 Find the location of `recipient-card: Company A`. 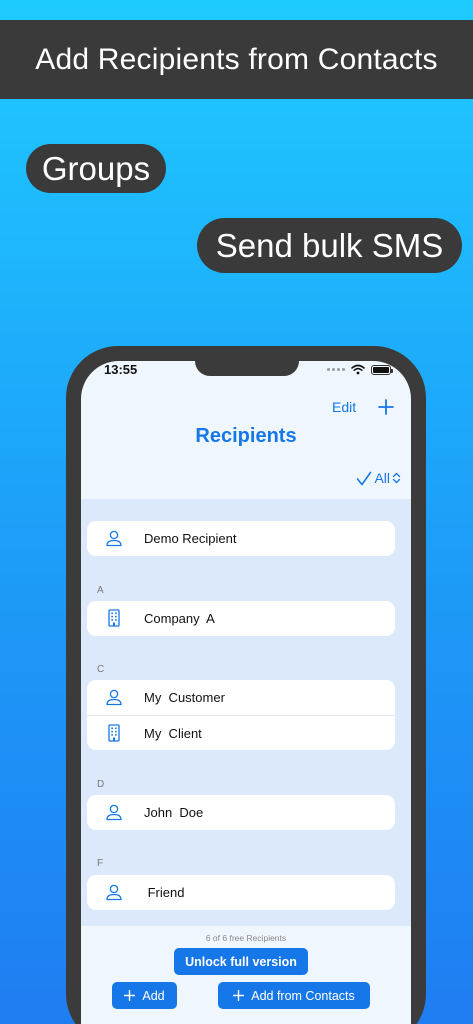

recipient-card: Company A is located at coordinates (241, 618).